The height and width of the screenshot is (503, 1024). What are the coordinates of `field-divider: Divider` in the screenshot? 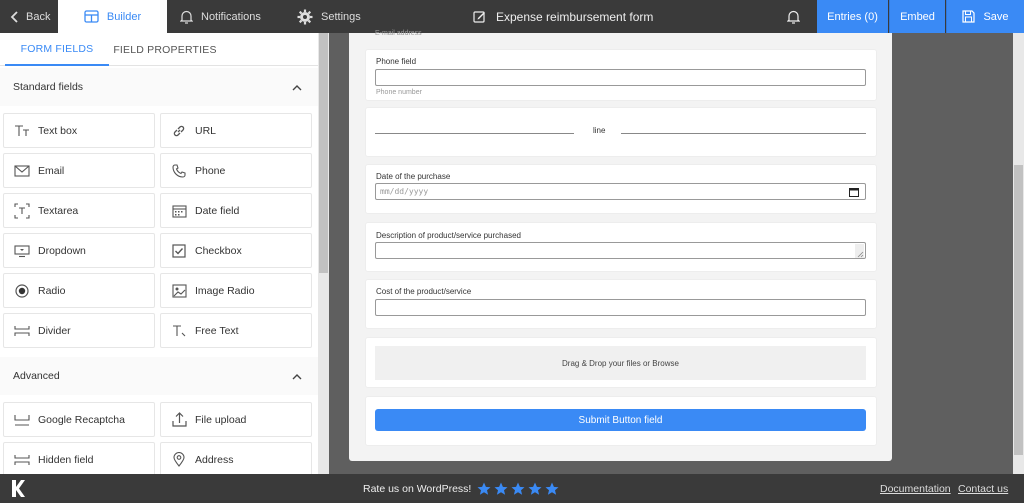 It's located at (79, 330).